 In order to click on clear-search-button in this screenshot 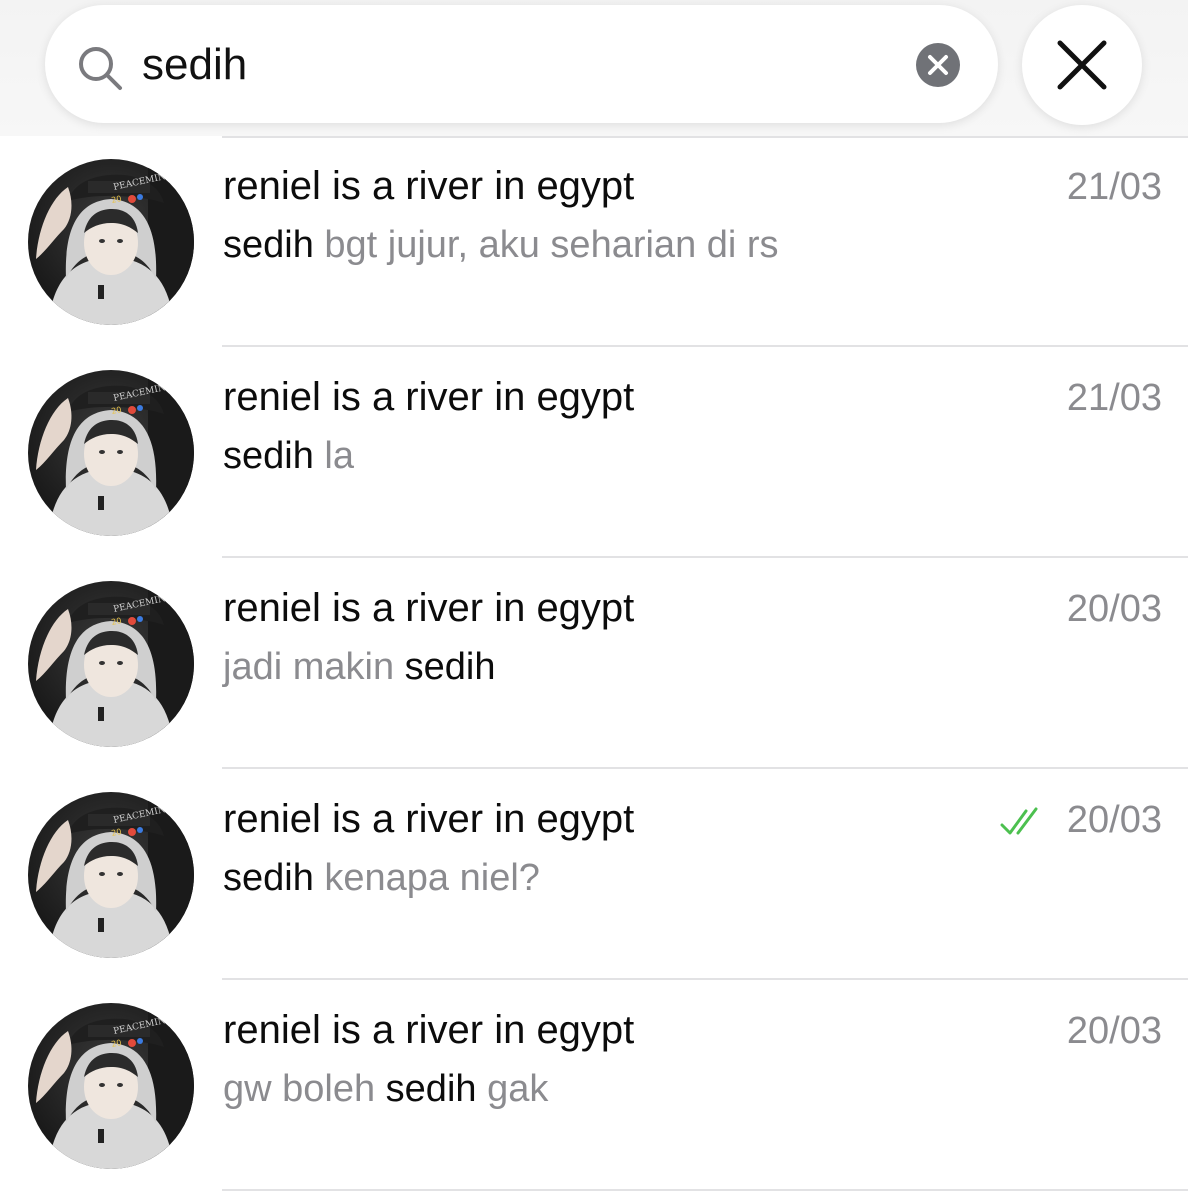, I will do `click(938, 65)`.